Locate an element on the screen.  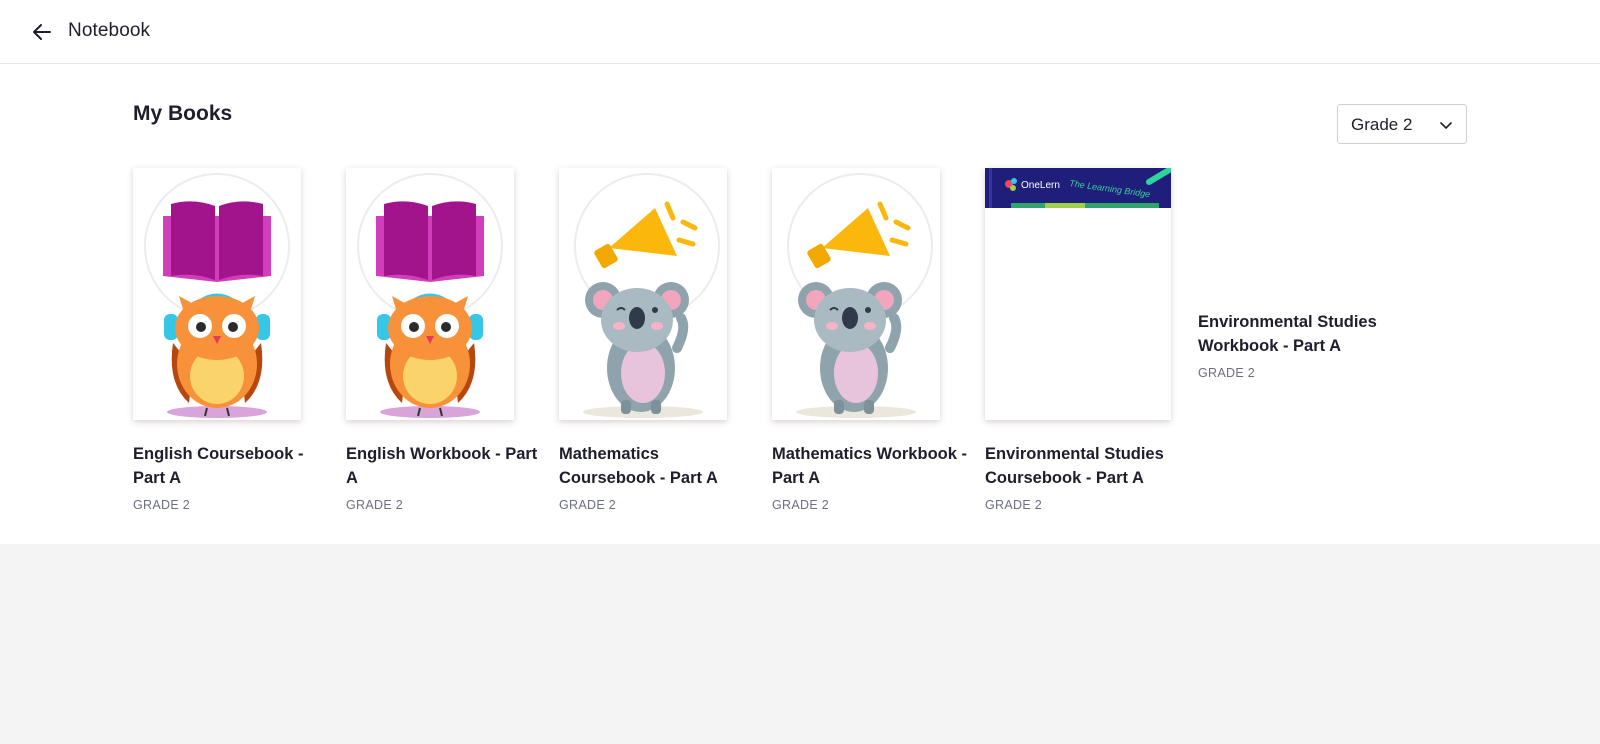
book-title: Mathematics Coursebook - Part A is located at coordinates (658, 466).